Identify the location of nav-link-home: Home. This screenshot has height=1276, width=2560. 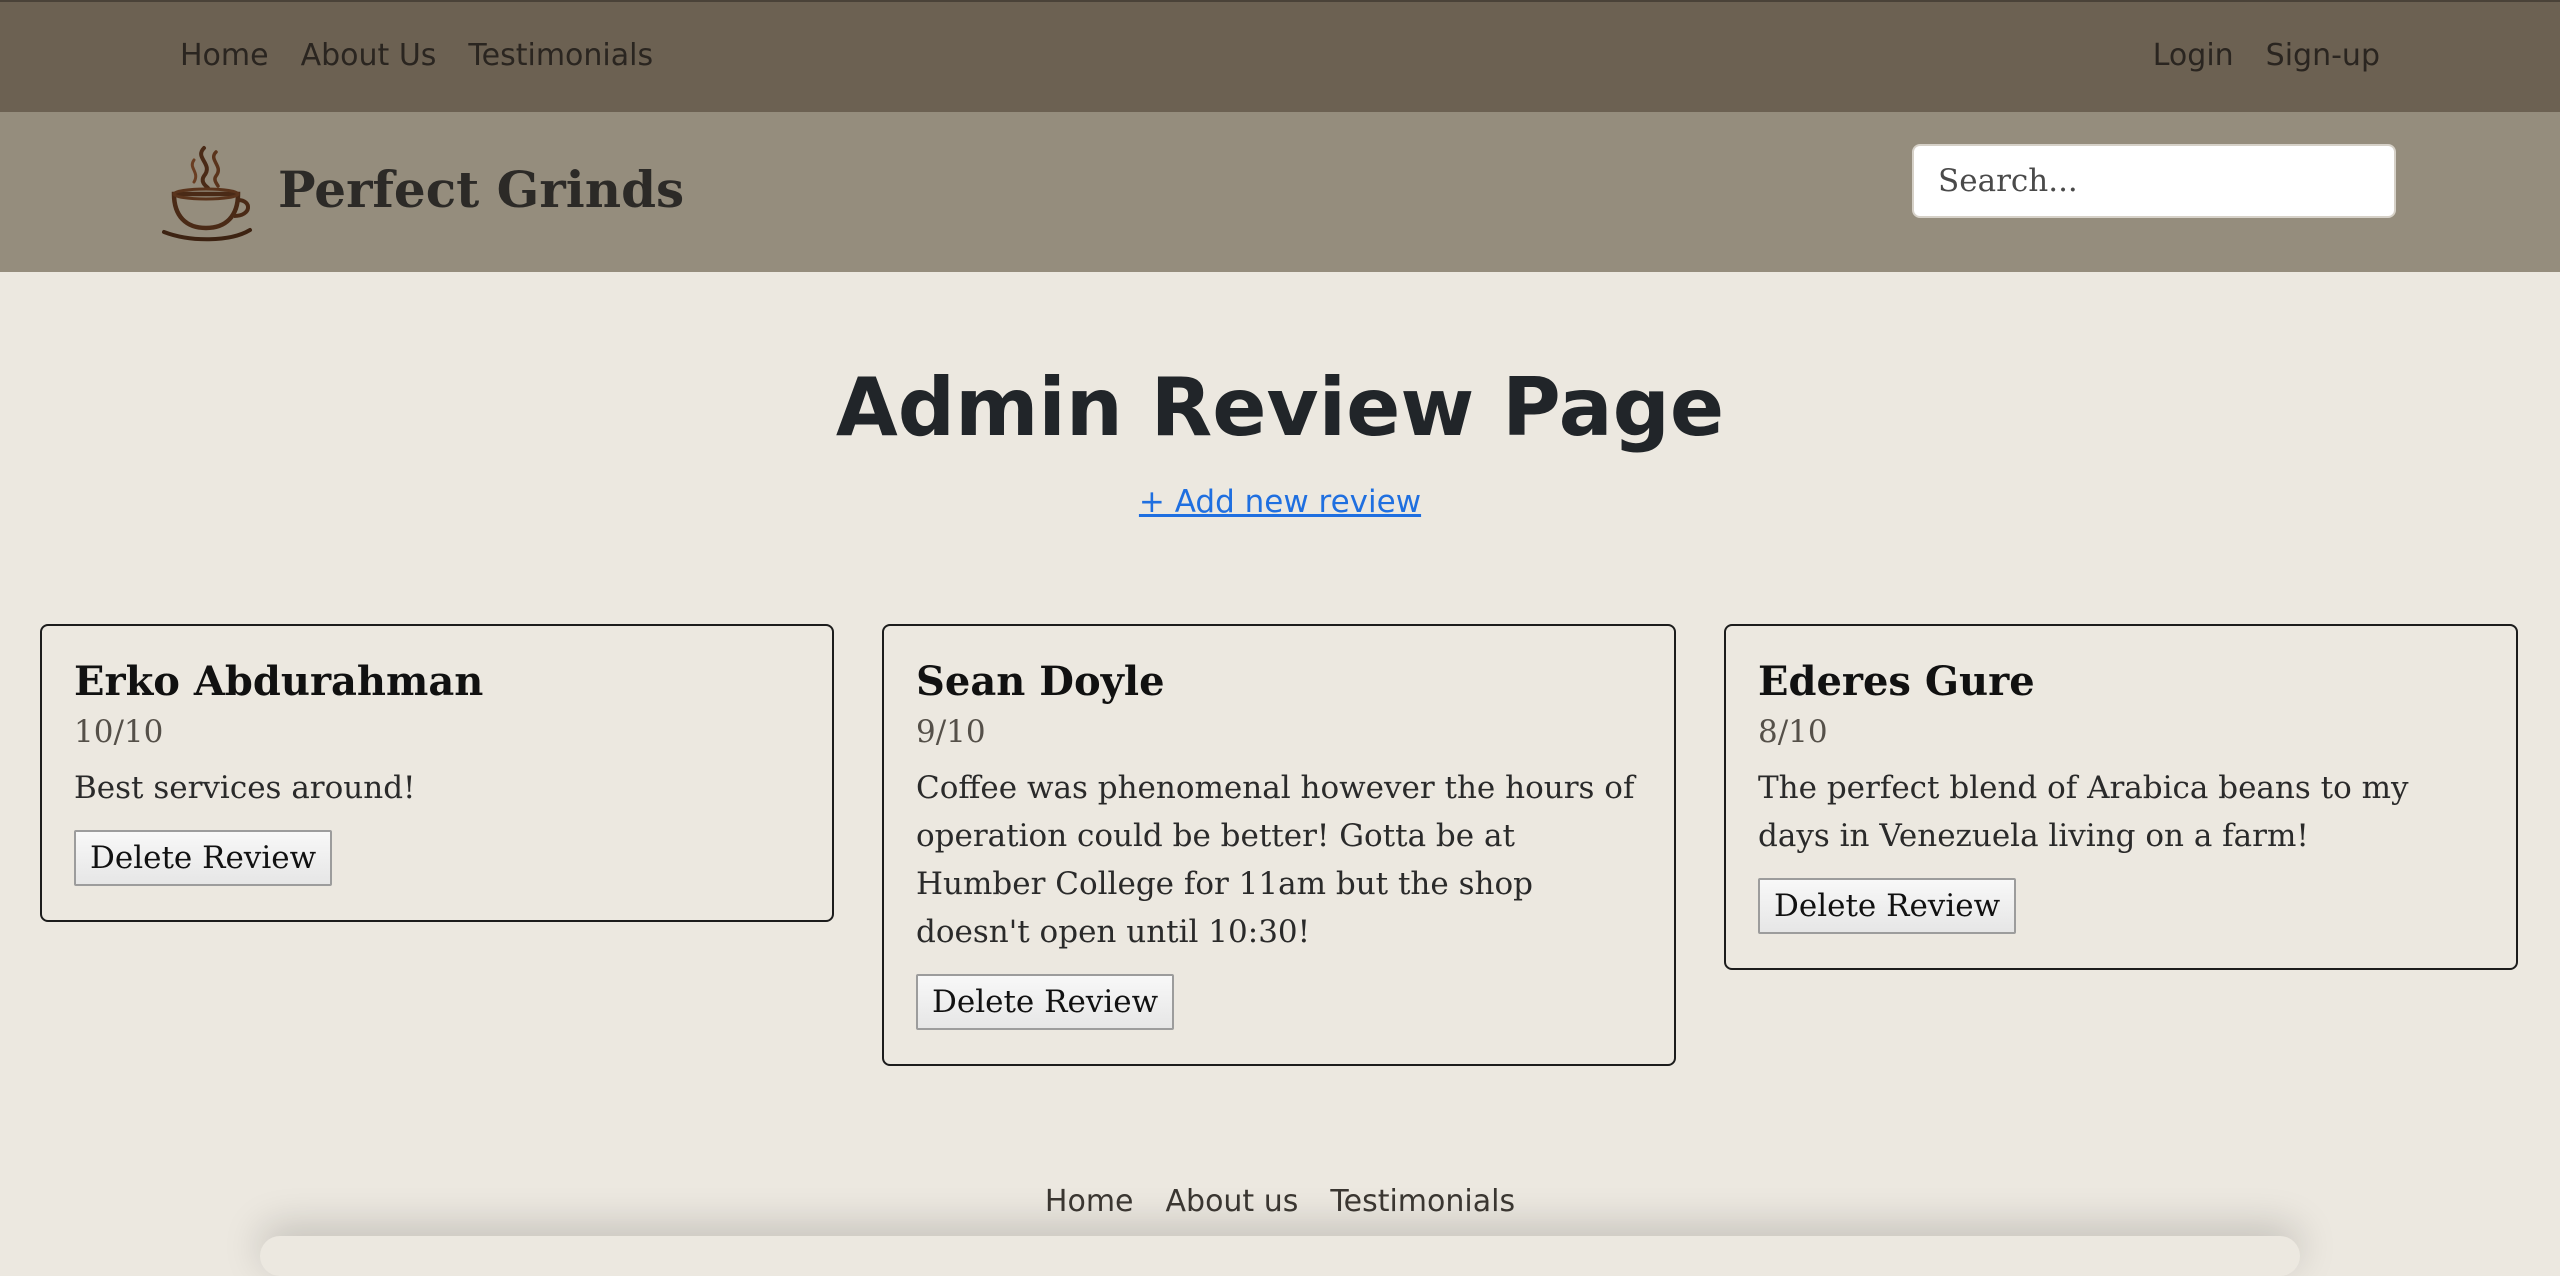
(224, 56).